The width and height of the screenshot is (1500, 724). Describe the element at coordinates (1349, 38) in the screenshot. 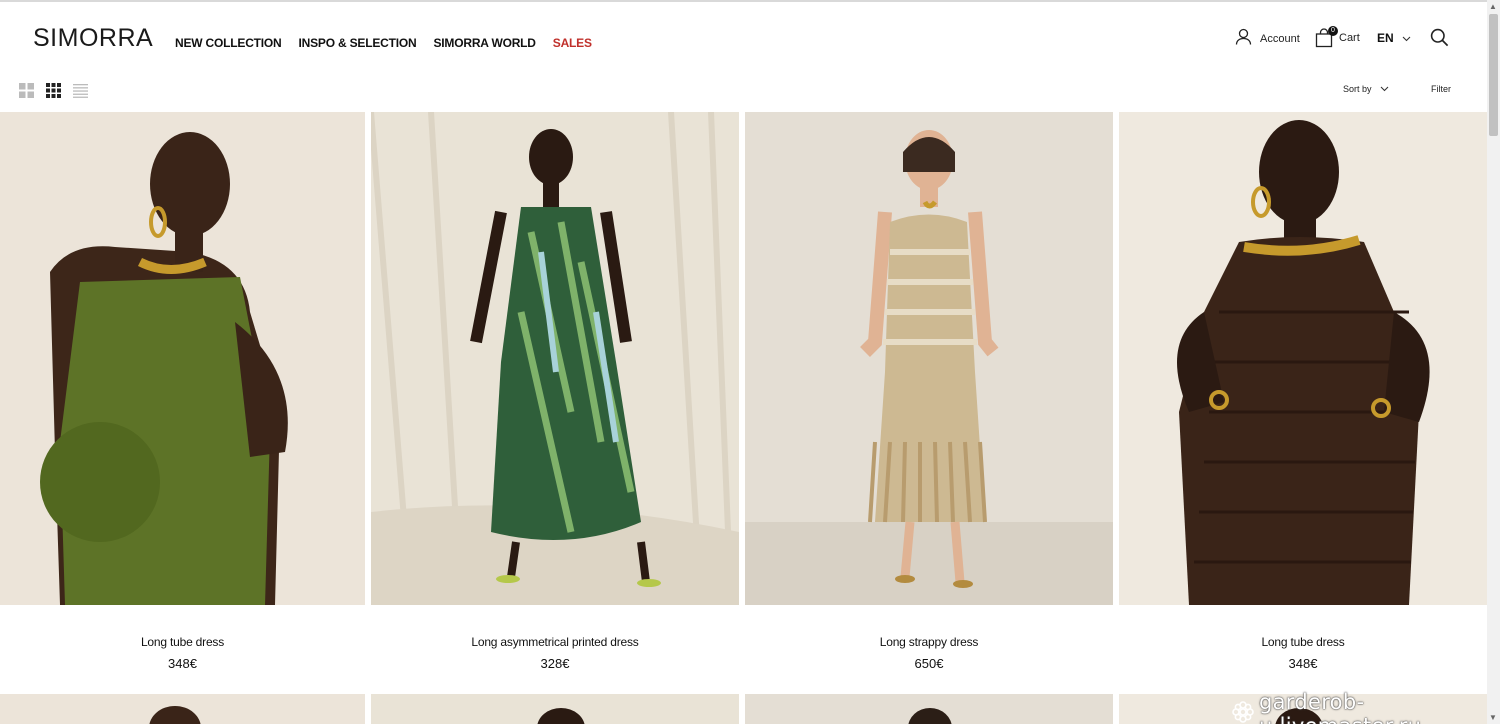

I see `cart-label: Cart` at that location.